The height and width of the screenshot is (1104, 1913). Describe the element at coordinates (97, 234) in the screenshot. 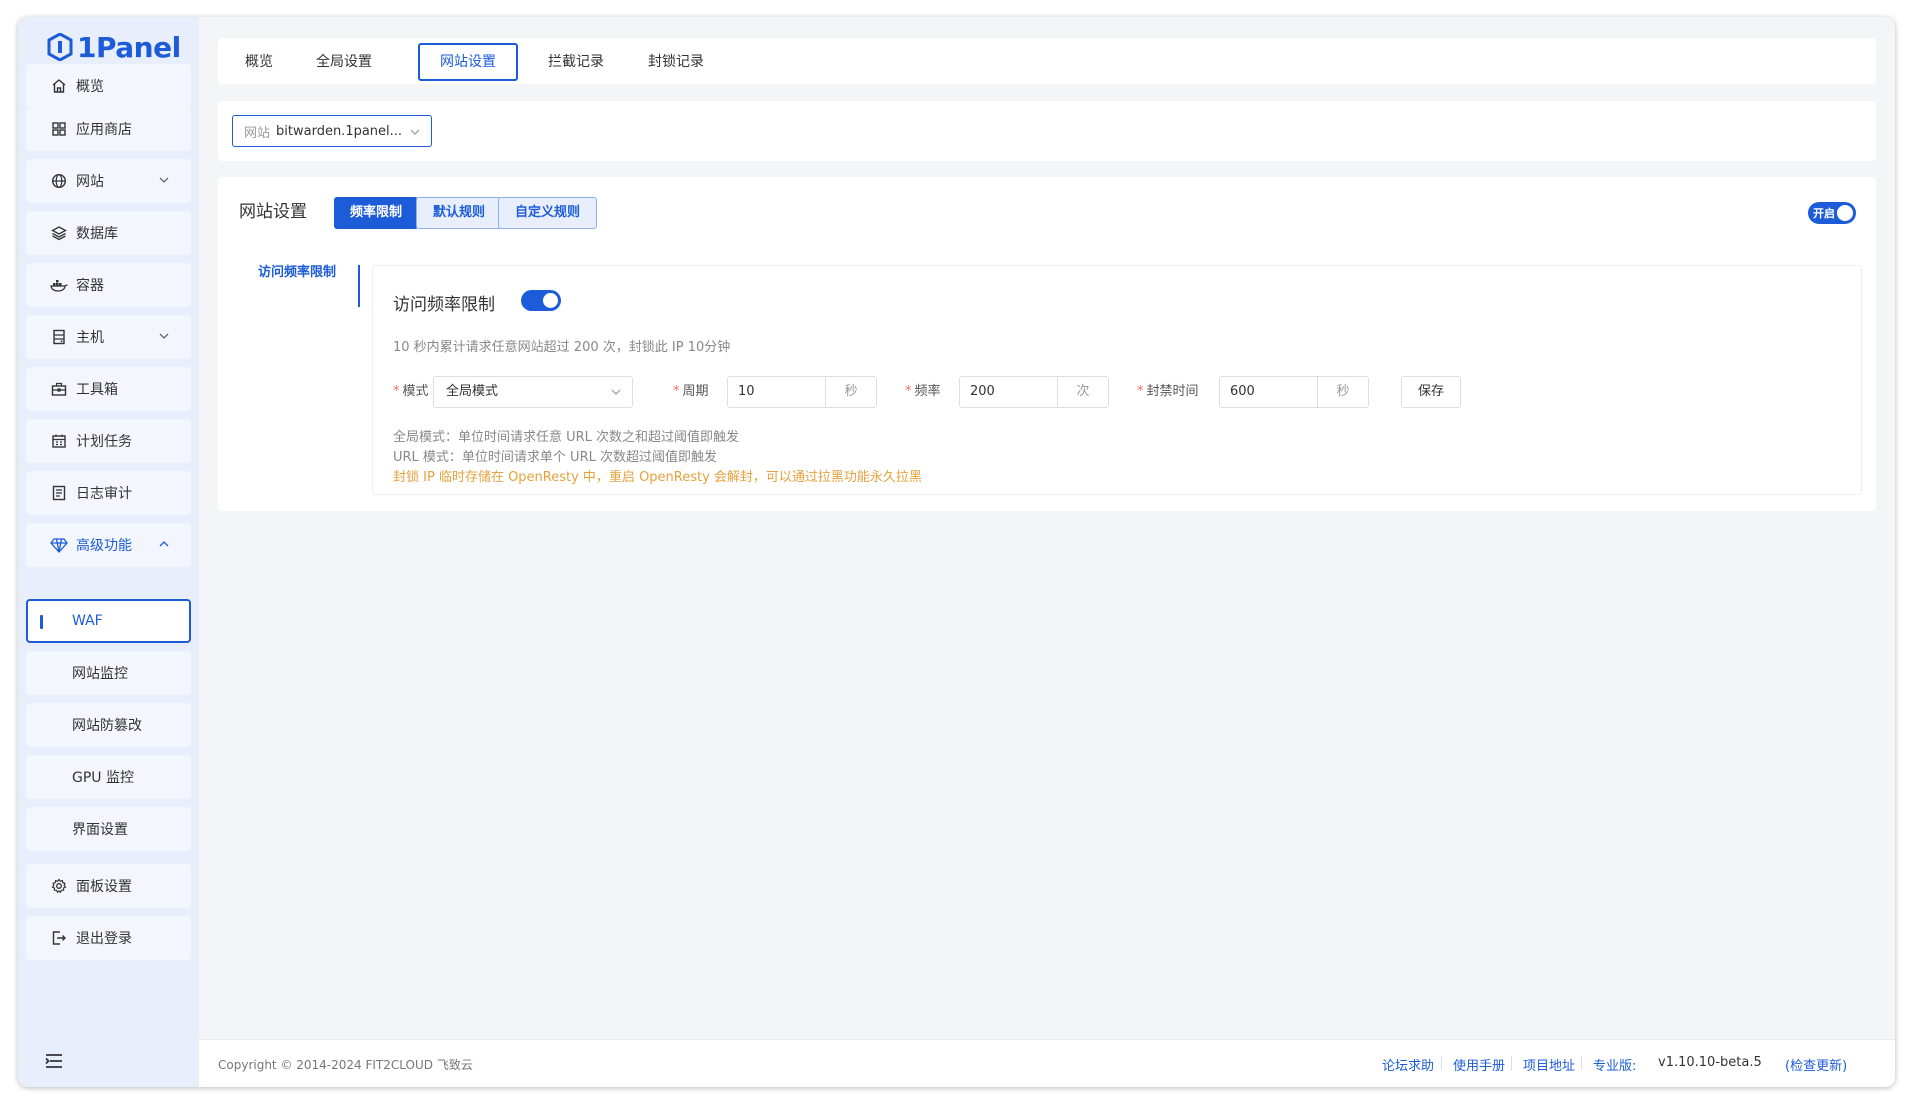

I see `sidebar-item-label: 数据库` at that location.